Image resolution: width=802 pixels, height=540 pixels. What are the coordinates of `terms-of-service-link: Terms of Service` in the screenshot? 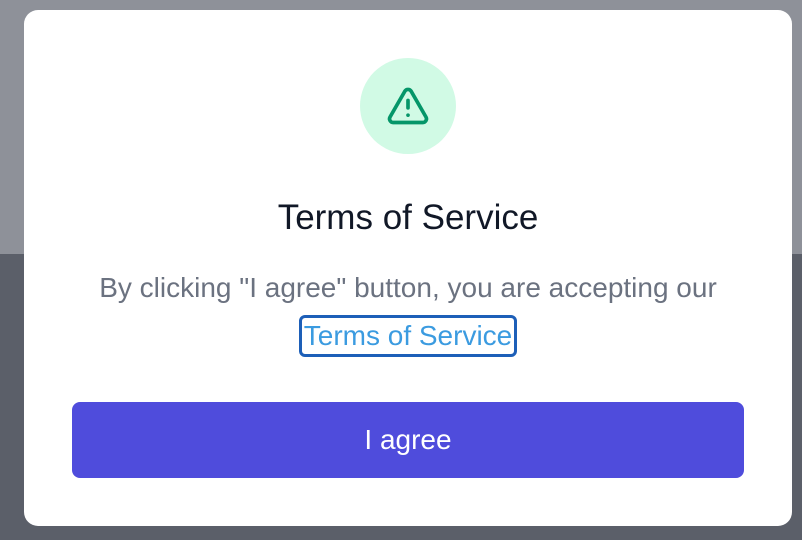 It's located at (408, 336).